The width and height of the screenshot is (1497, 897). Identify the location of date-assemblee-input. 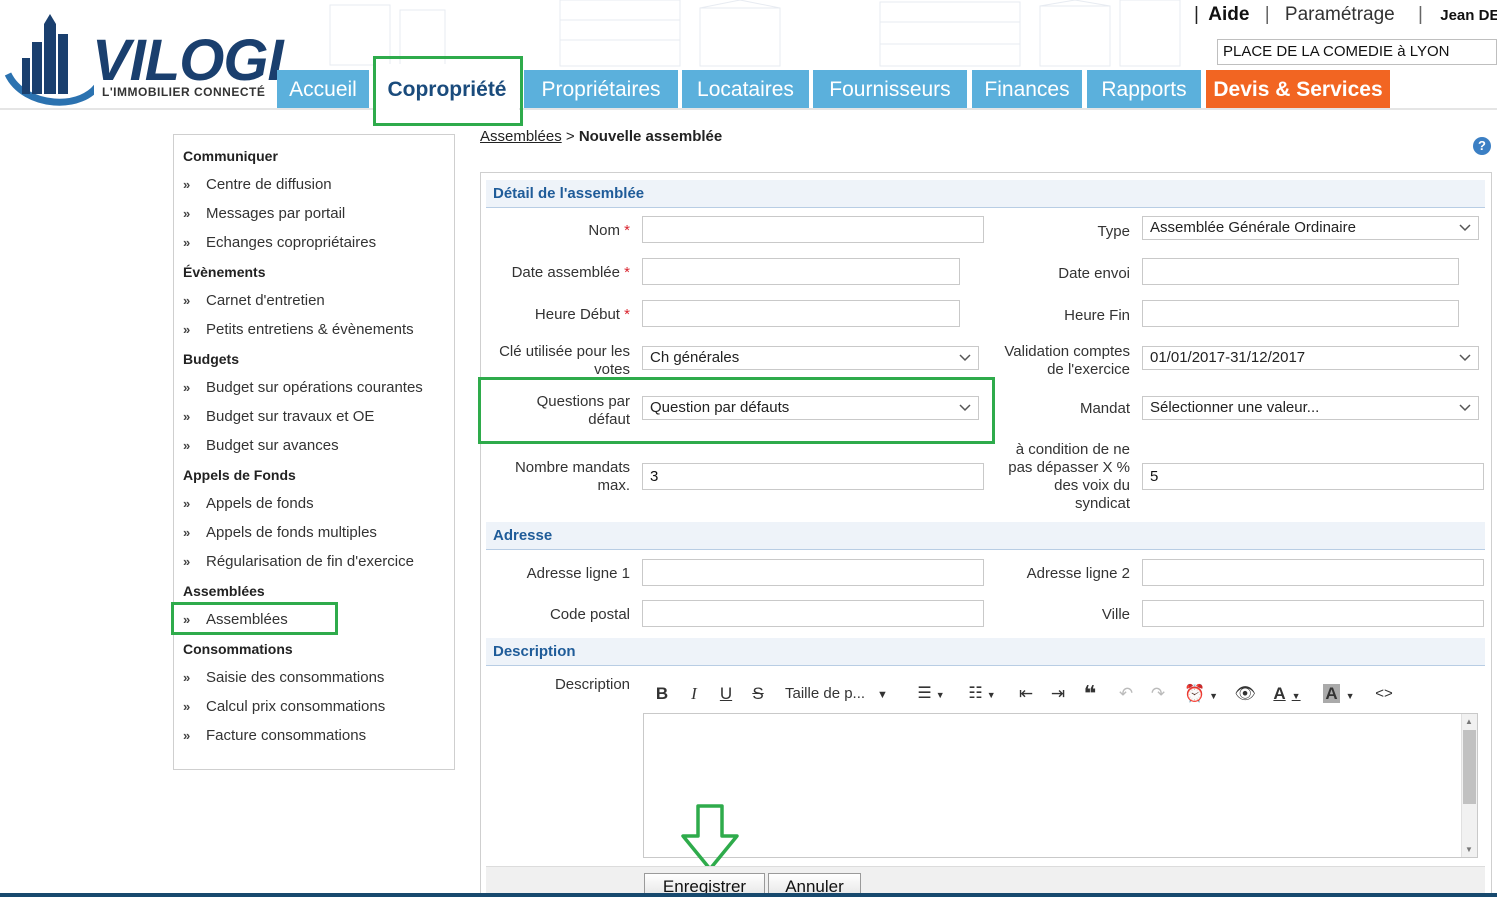
(801, 271).